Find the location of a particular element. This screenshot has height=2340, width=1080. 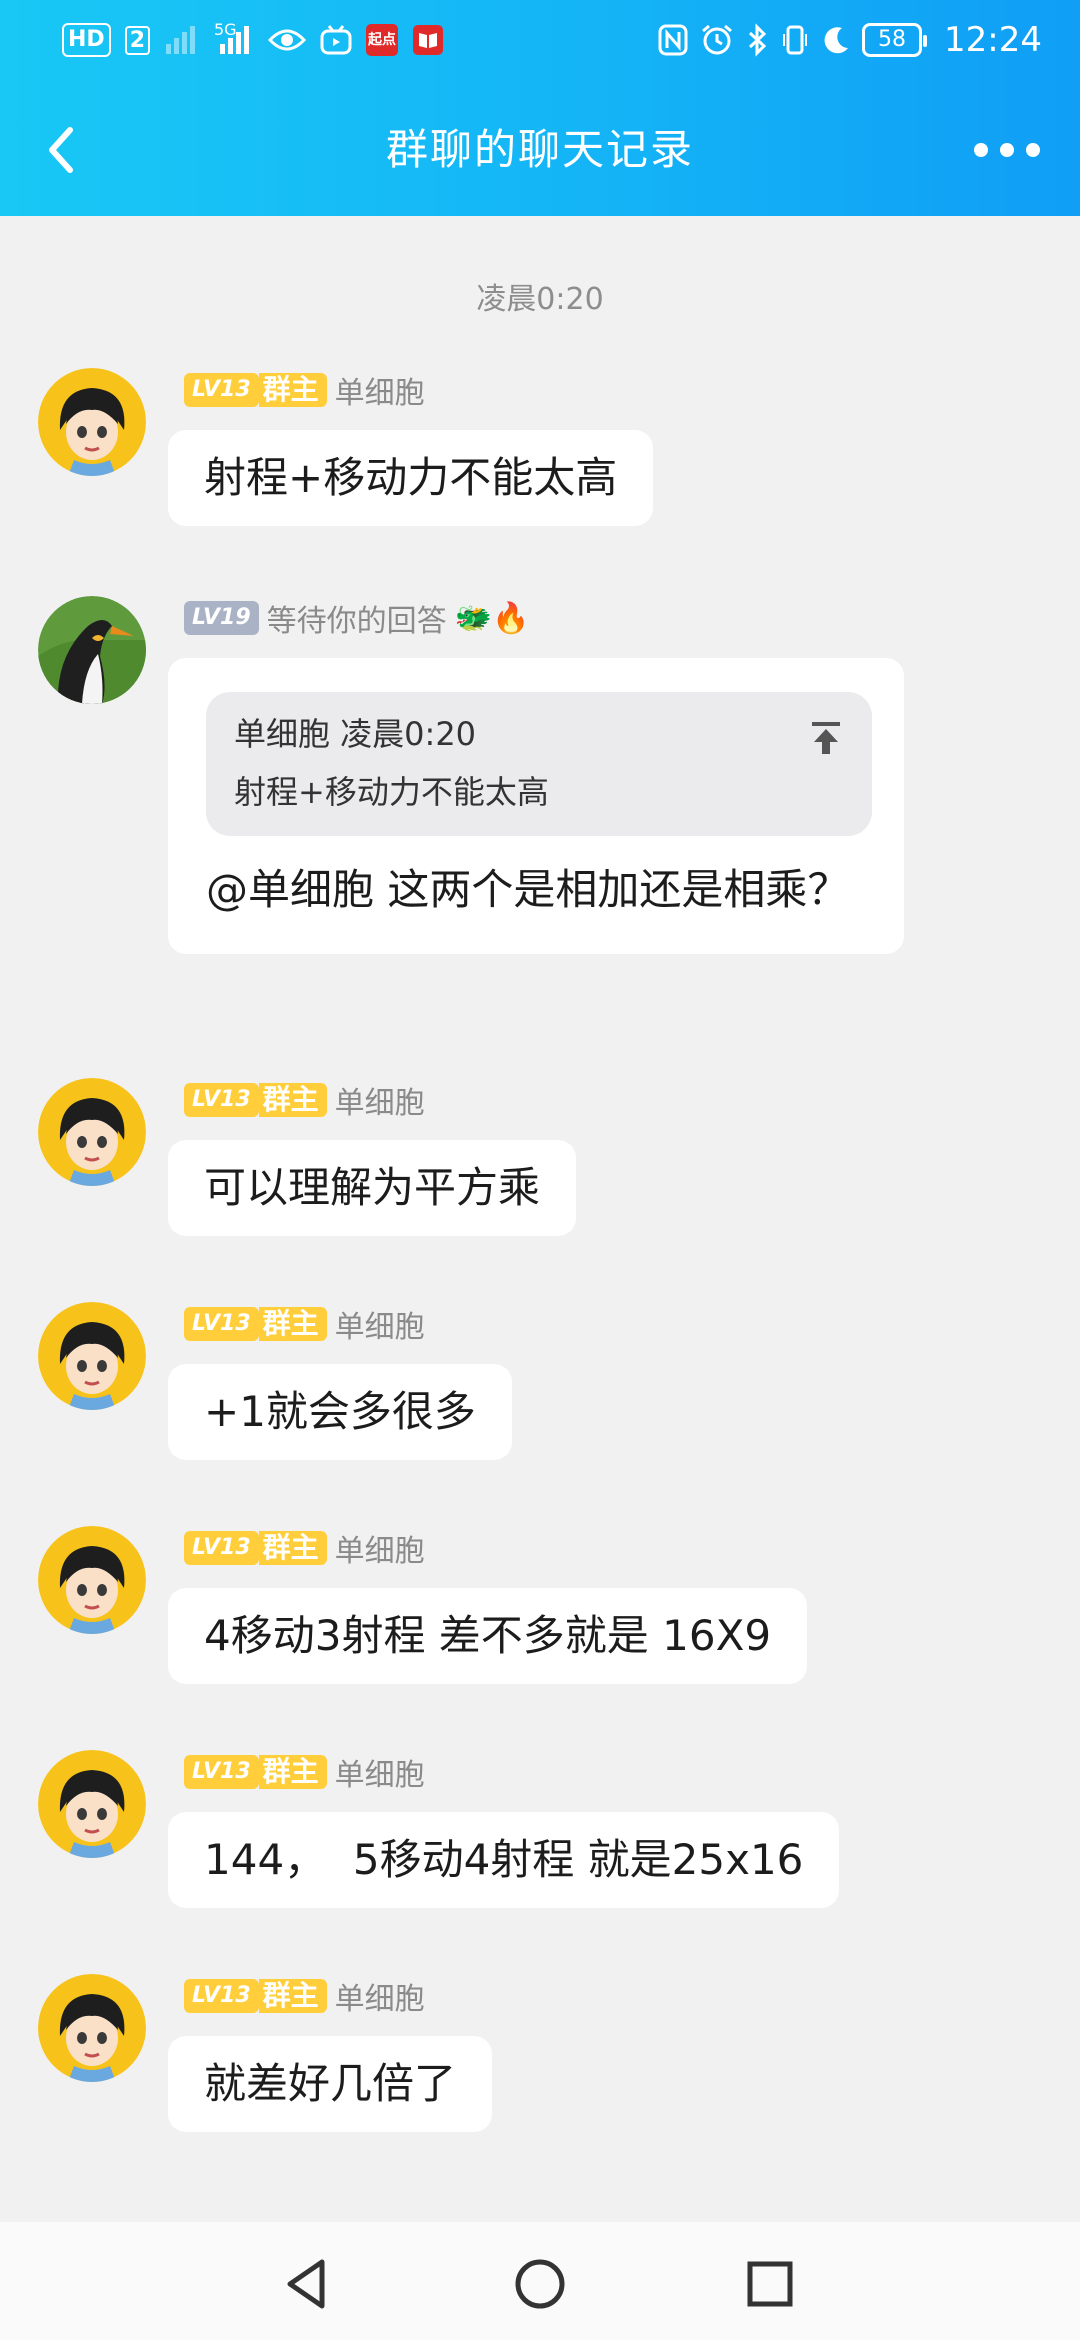

sim-2-label: 2 is located at coordinates (137, 40).